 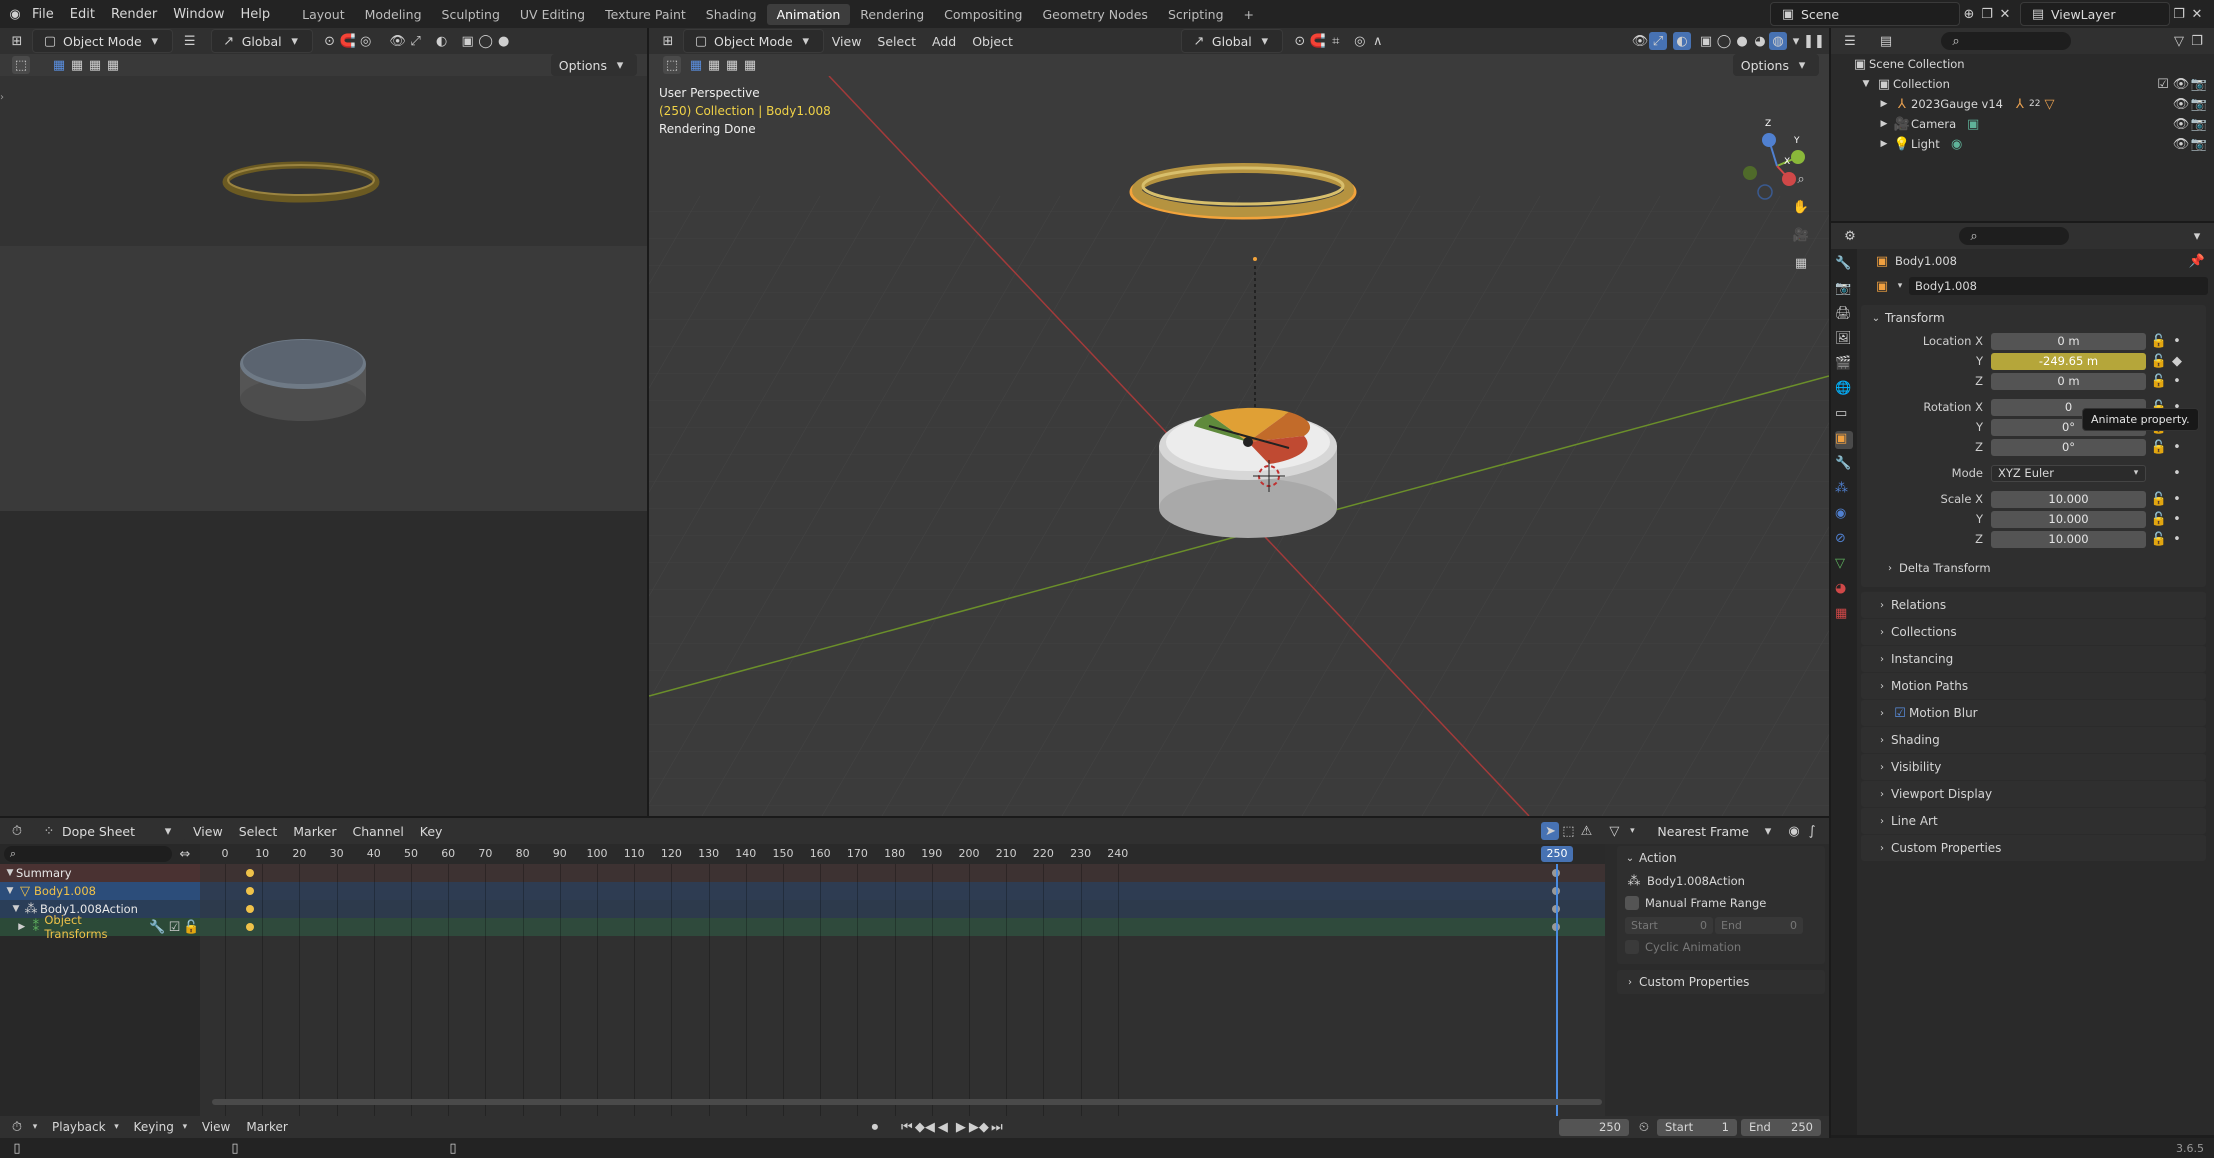 I want to click on material-shading-icon: ◕, so click(x=1760, y=41).